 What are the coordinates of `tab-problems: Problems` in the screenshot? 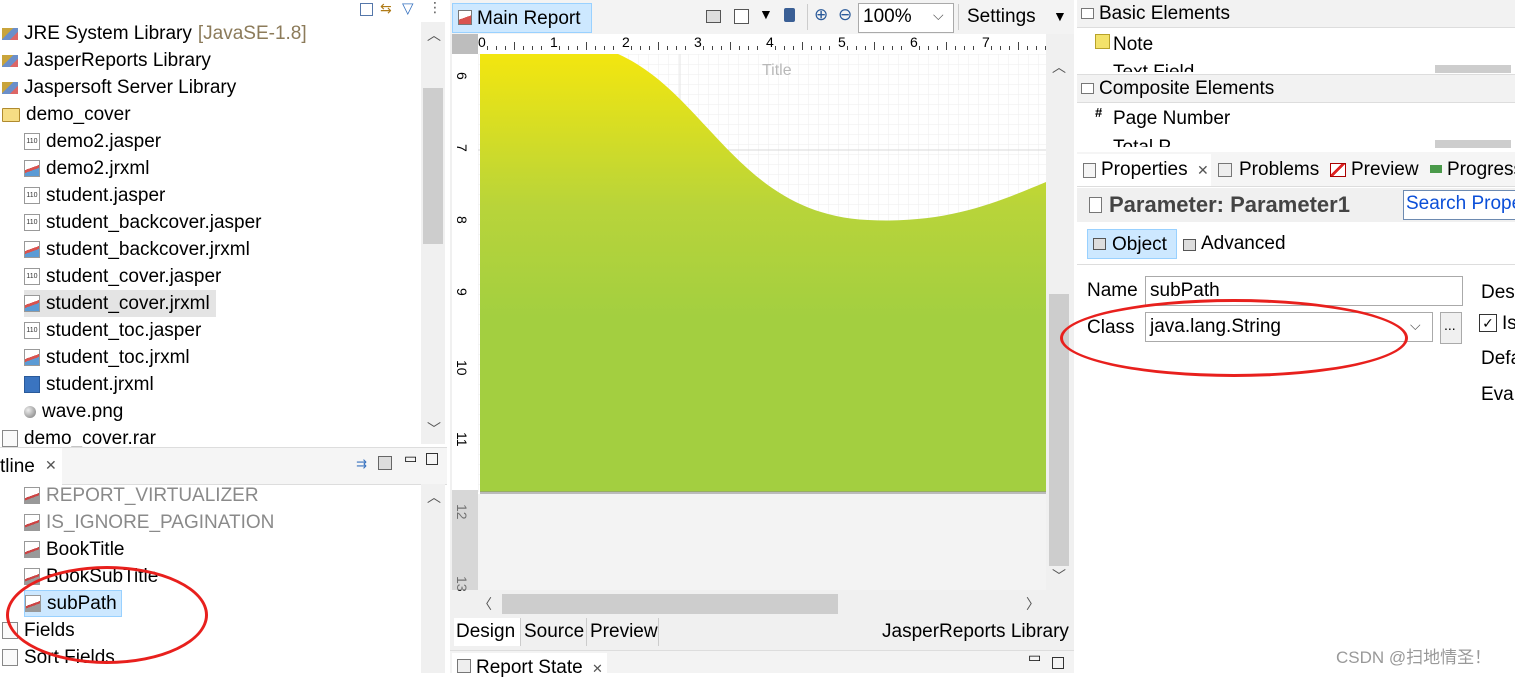 It's located at (1279, 170).